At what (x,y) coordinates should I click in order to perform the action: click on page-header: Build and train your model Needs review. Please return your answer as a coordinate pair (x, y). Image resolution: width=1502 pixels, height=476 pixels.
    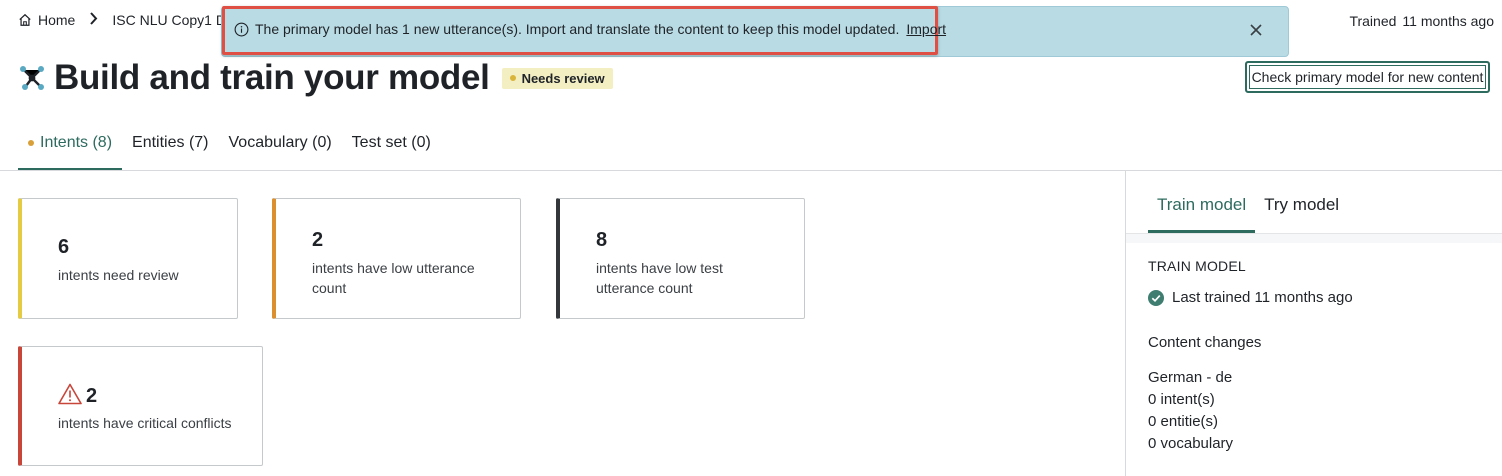
    Looking at the image, I should click on (315, 78).